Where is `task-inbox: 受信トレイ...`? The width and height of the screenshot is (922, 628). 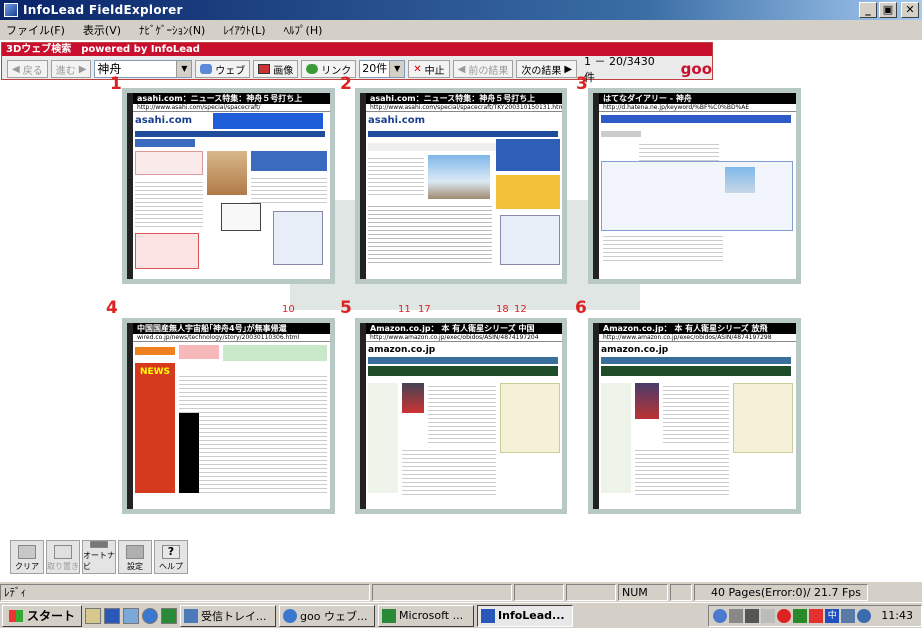 task-inbox: 受信トレイ... is located at coordinates (228, 615).